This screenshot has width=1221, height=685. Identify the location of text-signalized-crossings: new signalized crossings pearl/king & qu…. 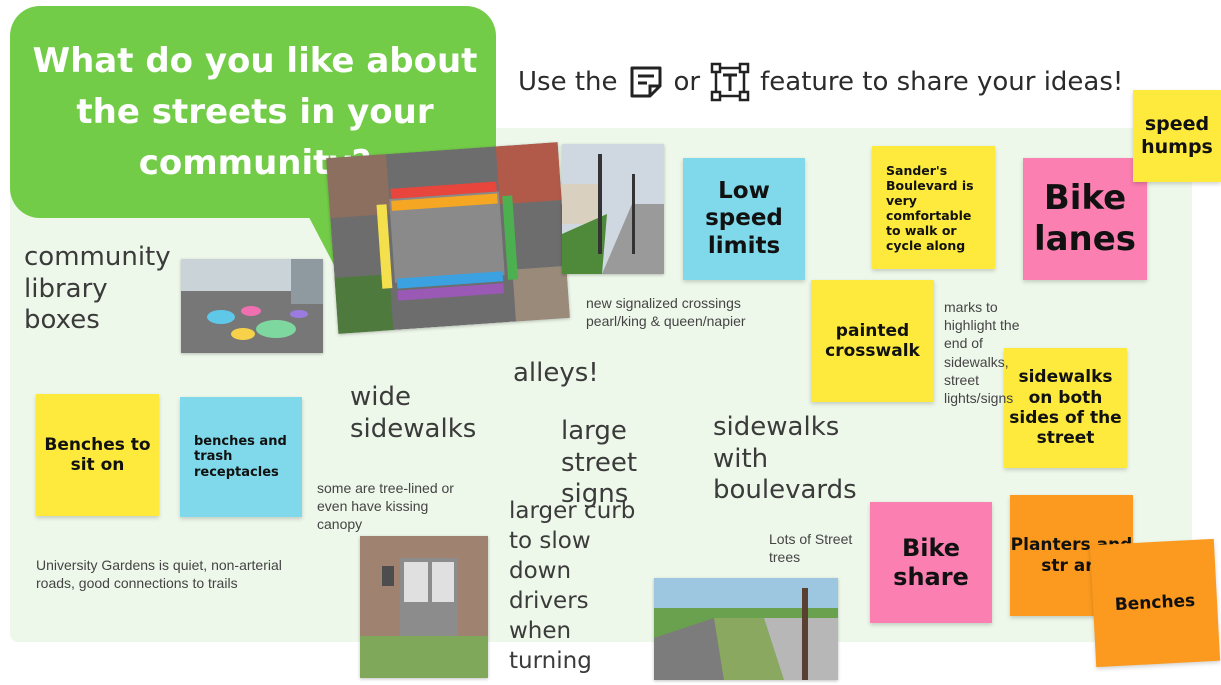
(686, 312).